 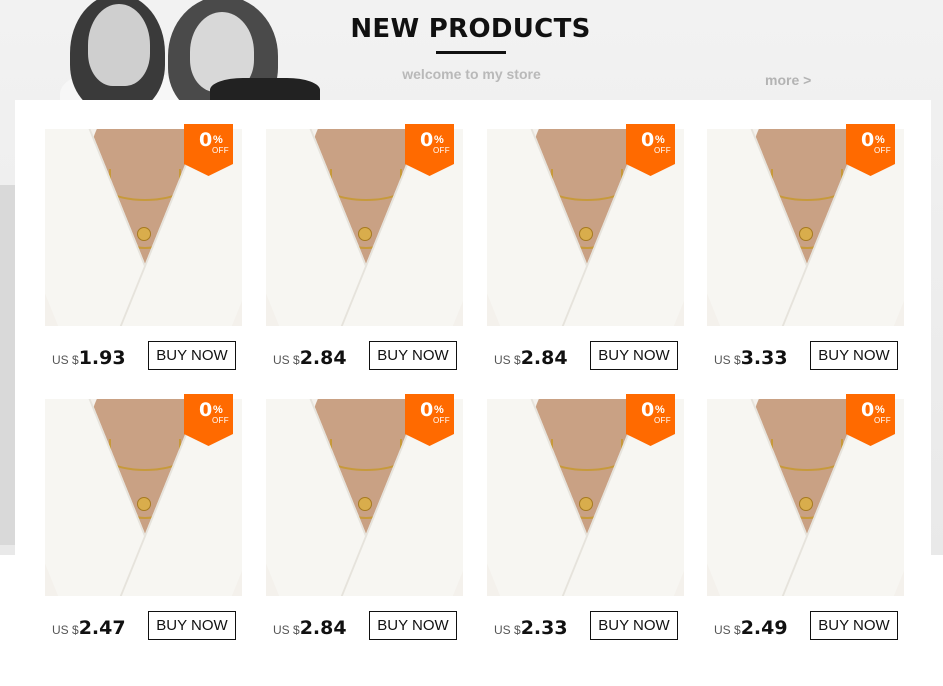 I want to click on product-price: US $1.93, so click(x=89, y=358).